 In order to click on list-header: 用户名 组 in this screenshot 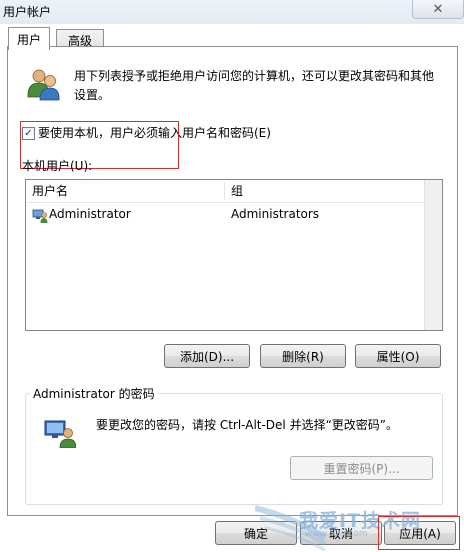, I will do `click(225, 191)`.